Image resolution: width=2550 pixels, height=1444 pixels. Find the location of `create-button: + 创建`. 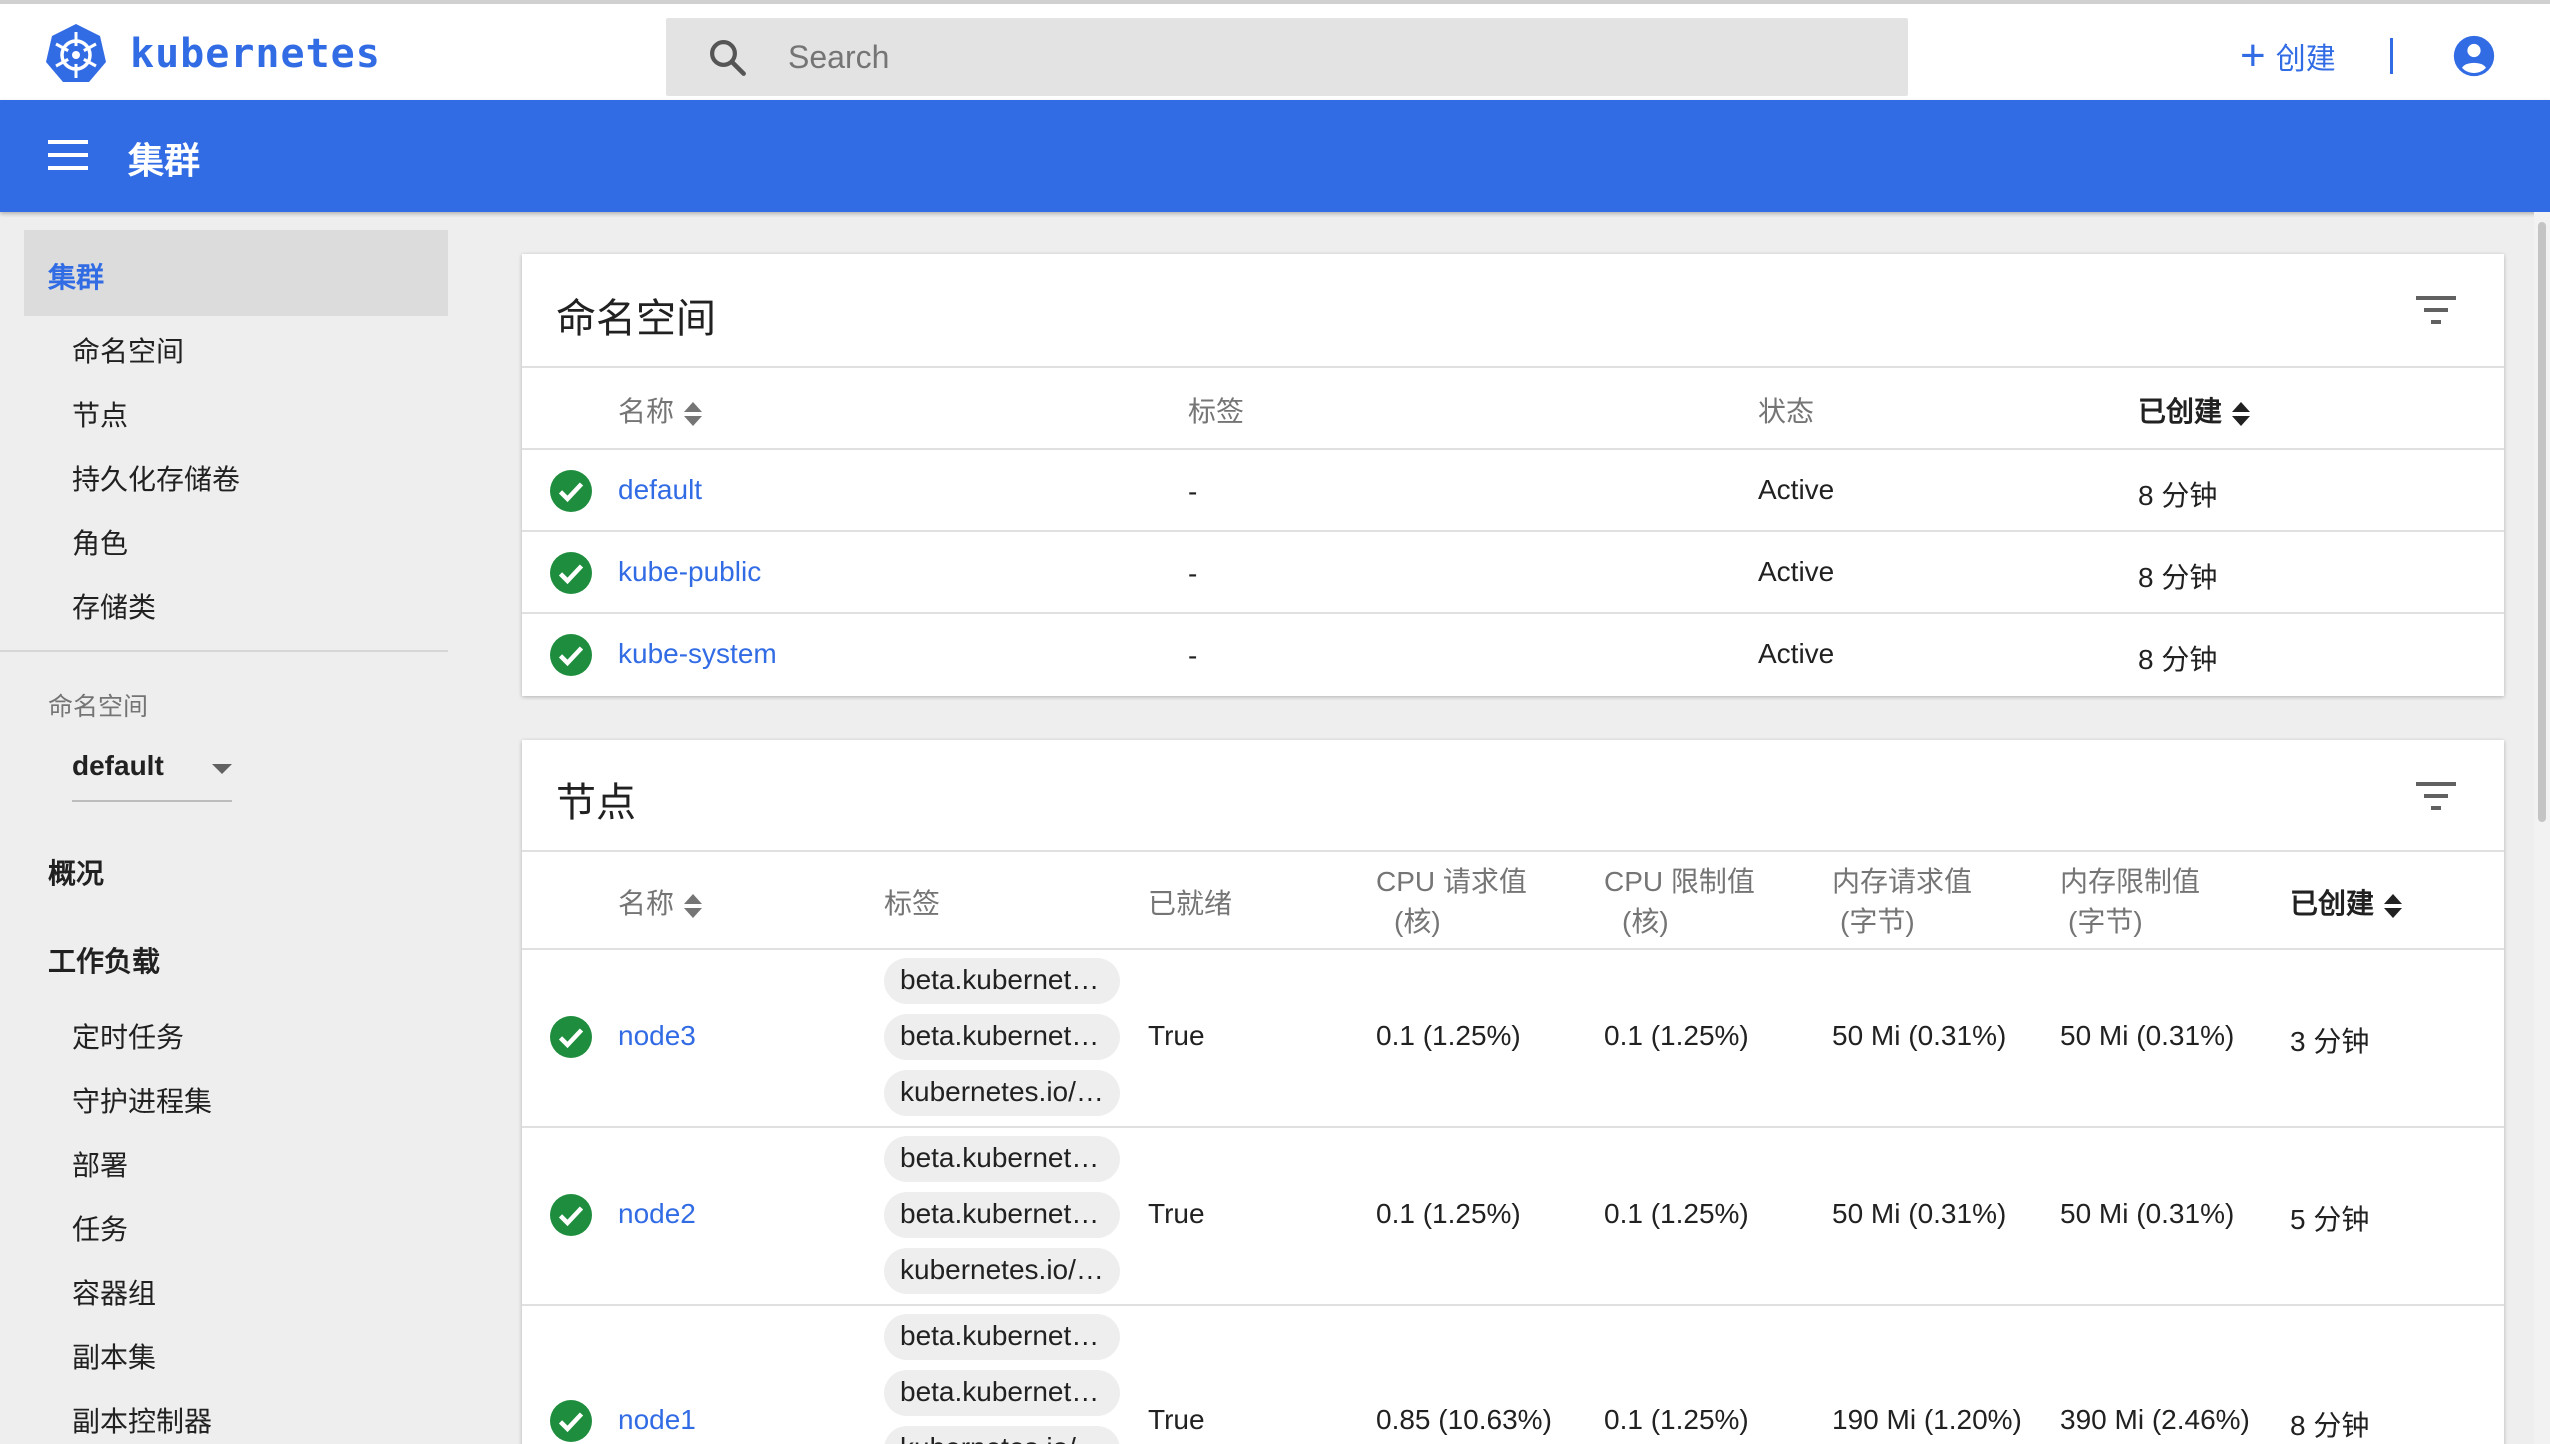

create-button: + 创建 is located at coordinates (2288, 56).